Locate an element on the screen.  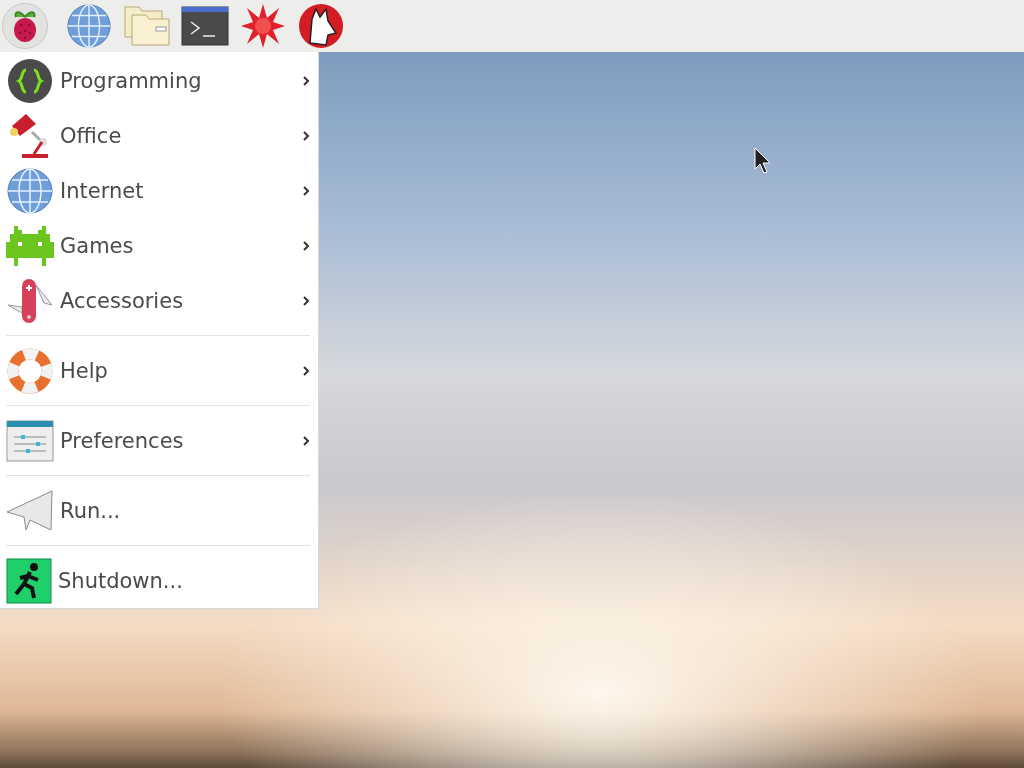
running-man-icon is located at coordinates (29, 580).